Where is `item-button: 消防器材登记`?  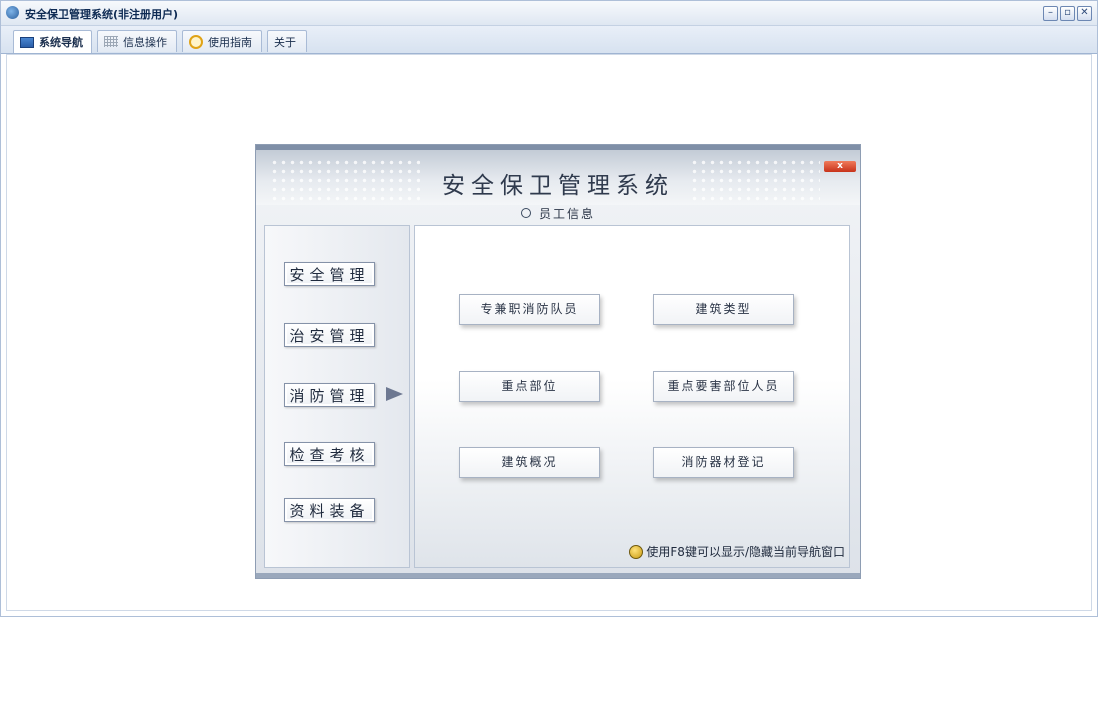
item-button: 消防器材登记 is located at coordinates (723, 462).